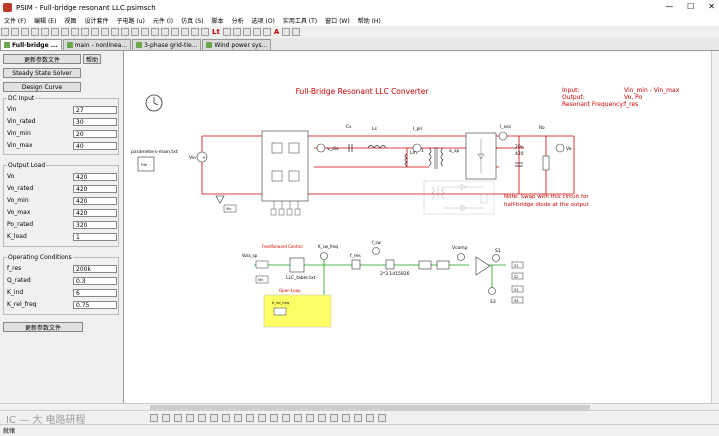 The width and height of the screenshot is (719, 436). I want to click on transformer-icon, so click(250, 418).